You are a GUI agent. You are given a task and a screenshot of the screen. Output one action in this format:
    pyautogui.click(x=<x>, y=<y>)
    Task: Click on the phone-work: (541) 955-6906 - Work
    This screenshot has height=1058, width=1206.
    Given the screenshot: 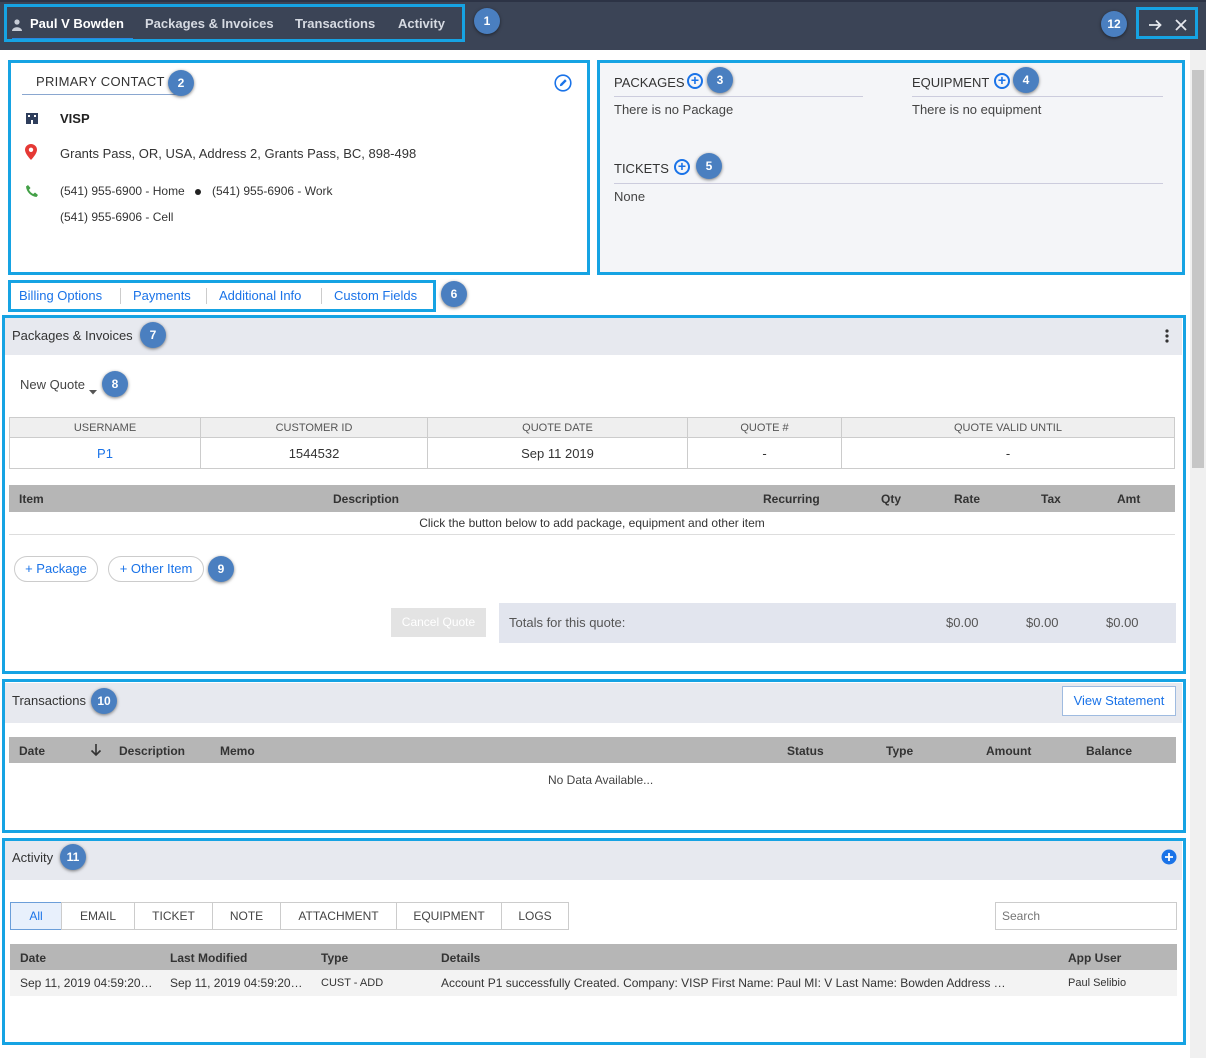 What is the action you would take?
    pyautogui.click(x=272, y=191)
    